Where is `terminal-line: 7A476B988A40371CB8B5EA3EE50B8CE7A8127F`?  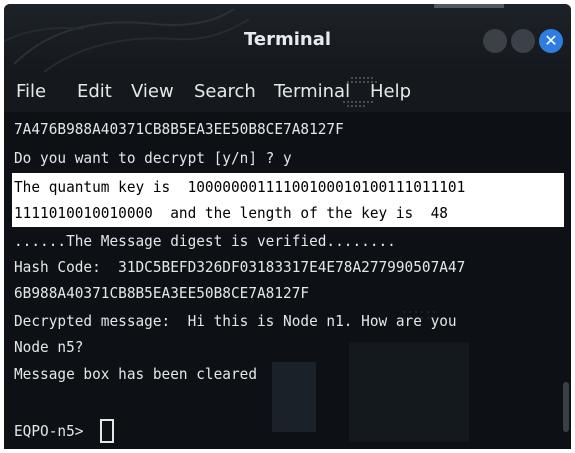
terminal-line: 7A476B988A40371CB8B5EA3EE50B8CE7A8127F is located at coordinates (179, 129).